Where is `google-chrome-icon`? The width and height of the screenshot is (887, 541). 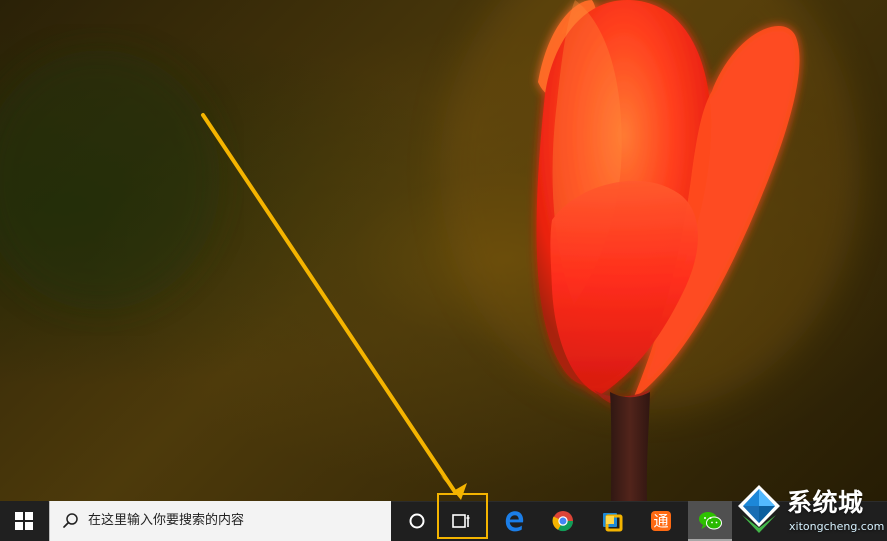
google-chrome-icon is located at coordinates (563, 521).